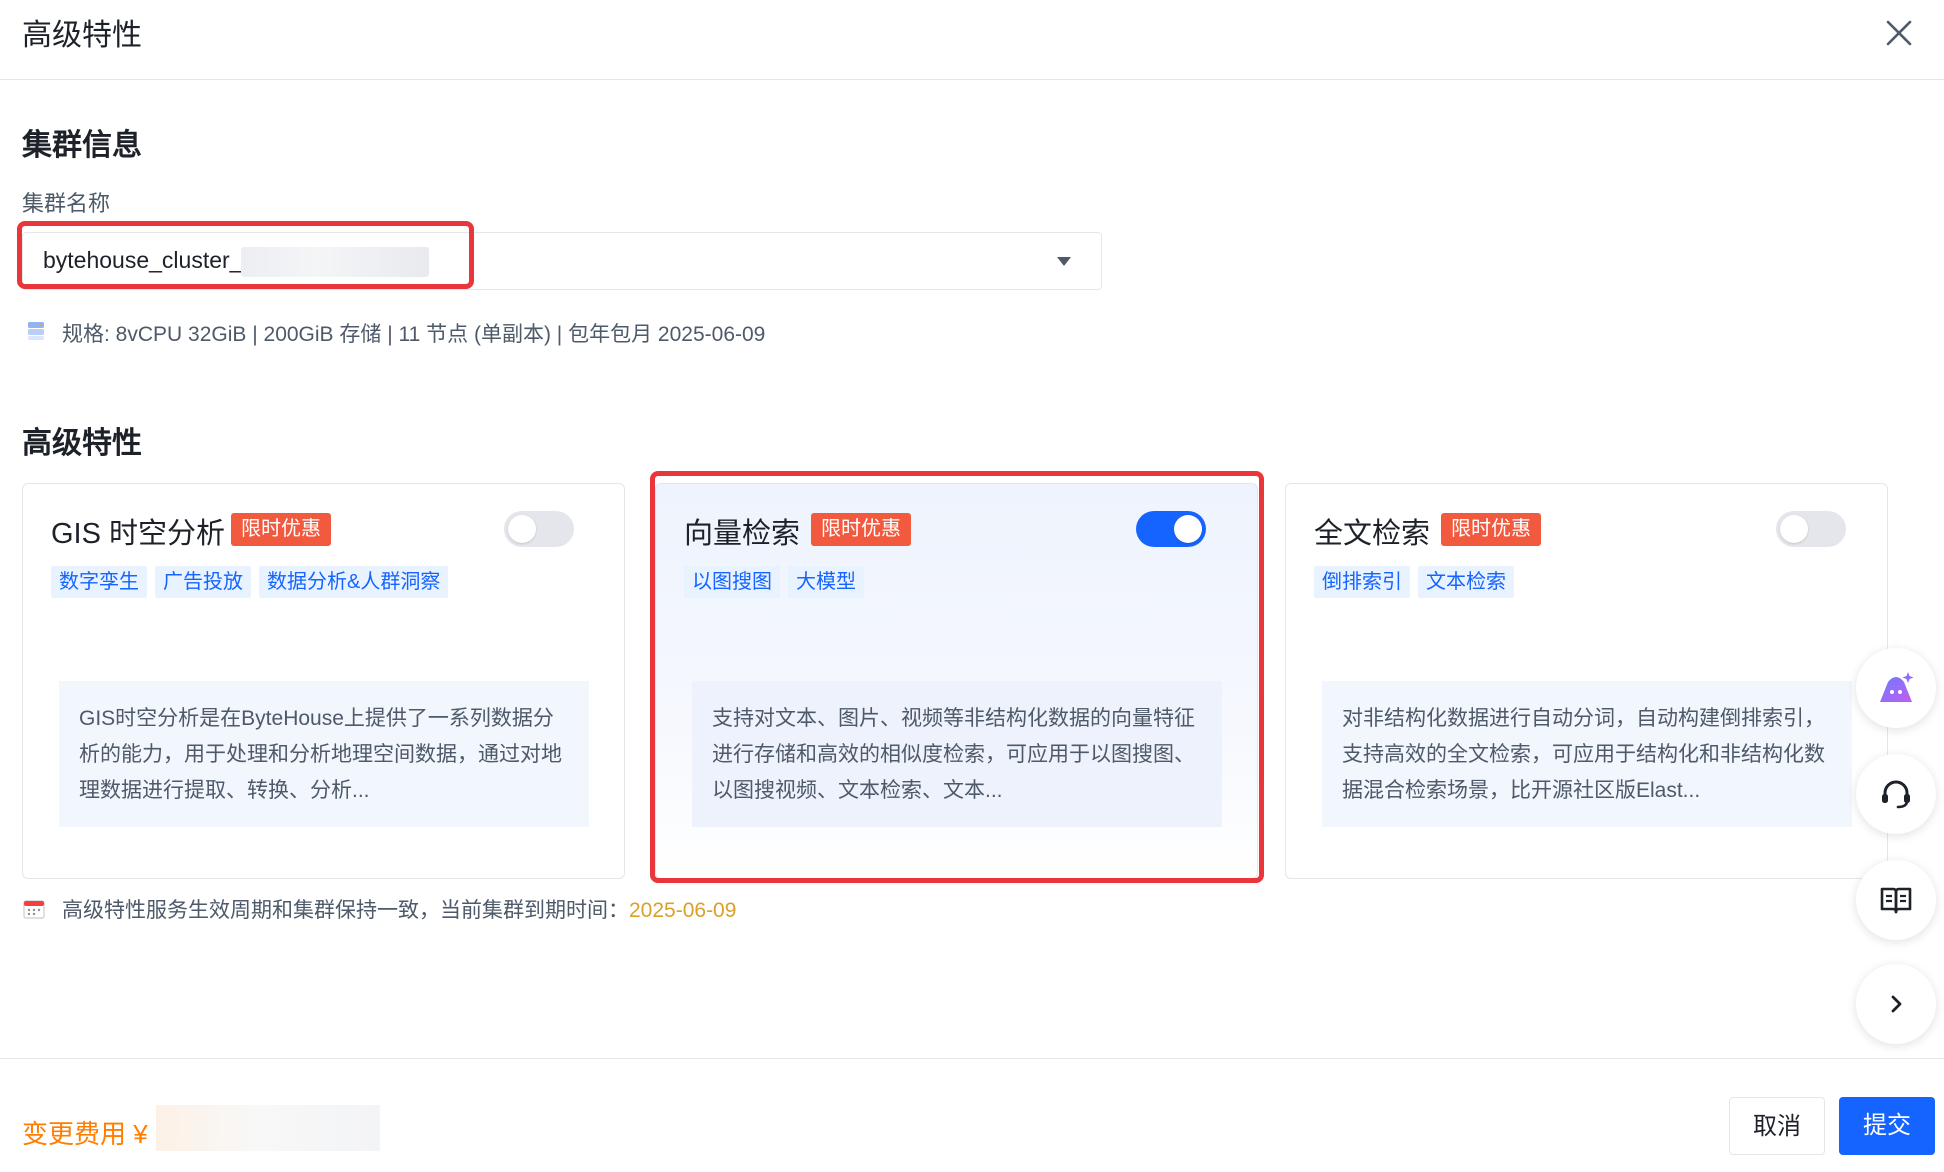  I want to click on expand-tools-button, so click(1896, 1004).